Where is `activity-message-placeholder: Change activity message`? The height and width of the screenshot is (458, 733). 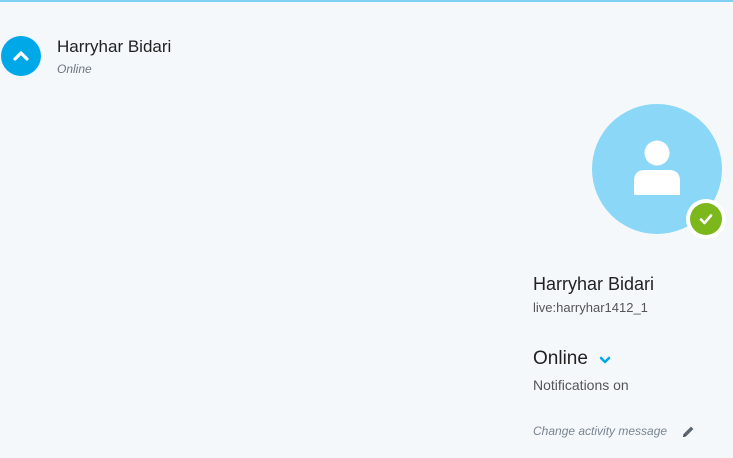
activity-message-placeholder: Change activity message is located at coordinates (600, 431).